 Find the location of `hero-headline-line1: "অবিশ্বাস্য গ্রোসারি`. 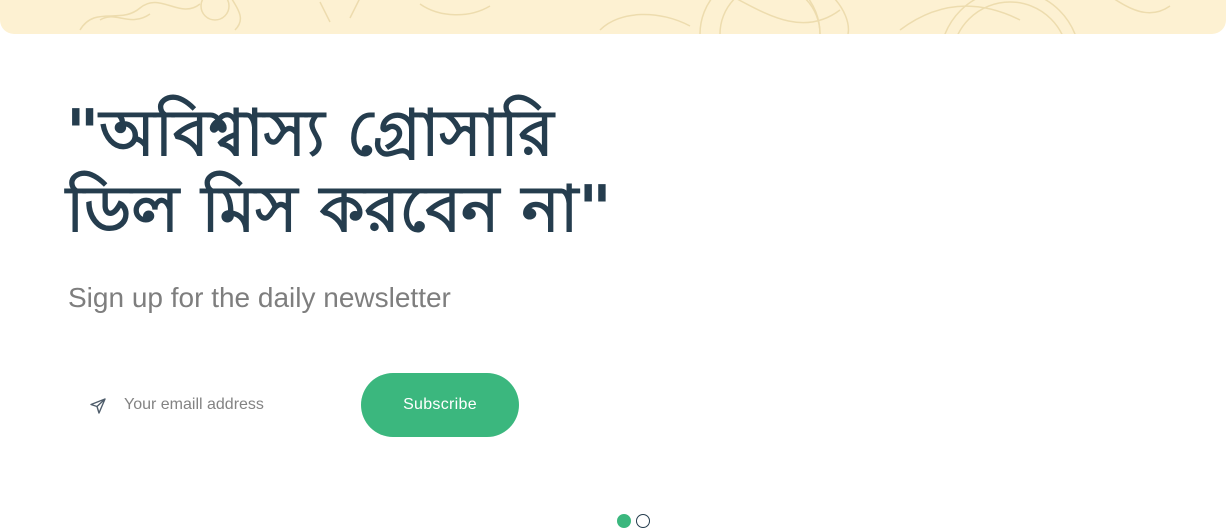

hero-headline-line1: "অবিশ্বাস্য গ্রোসারি is located at coordinates (310, 134).